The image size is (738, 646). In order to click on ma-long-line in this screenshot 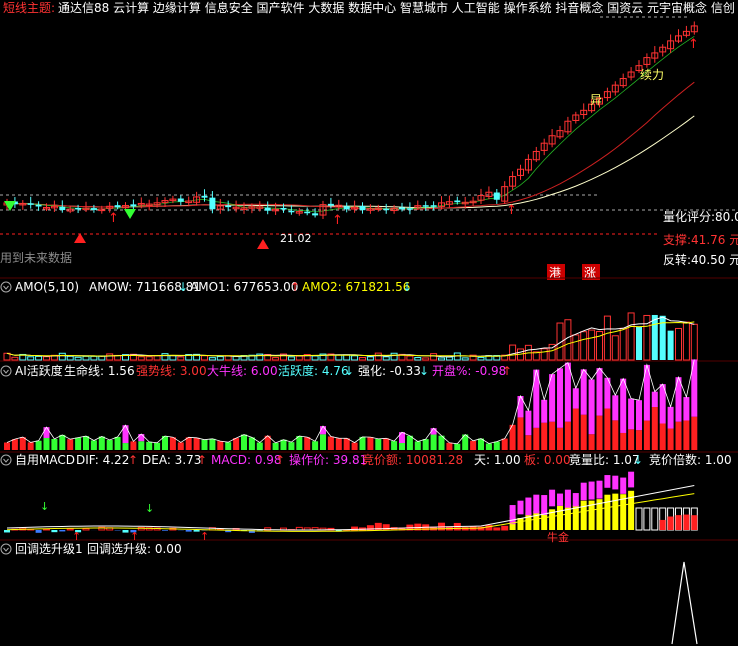, I will do `click(350, 162)`.